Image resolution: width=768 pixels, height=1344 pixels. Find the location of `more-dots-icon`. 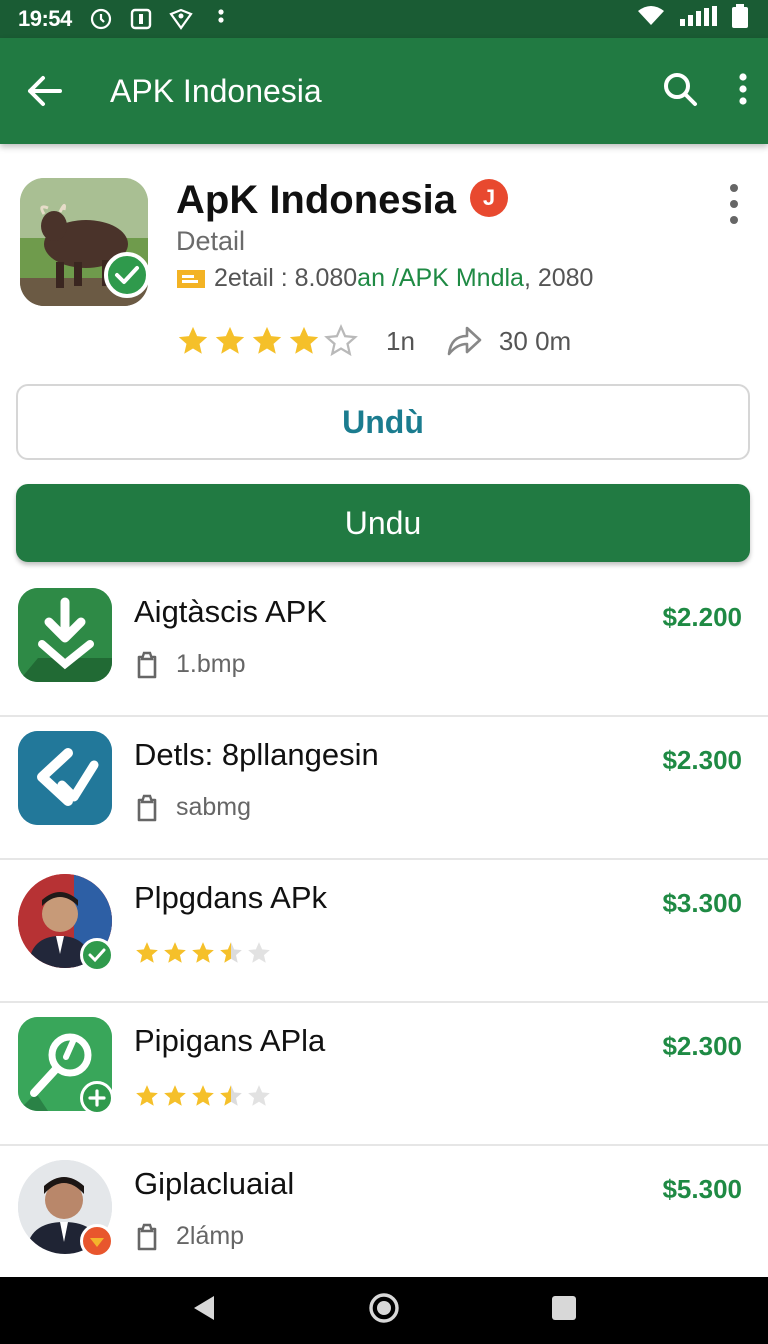

more-dots-icon is located at coordinates (221, 19).